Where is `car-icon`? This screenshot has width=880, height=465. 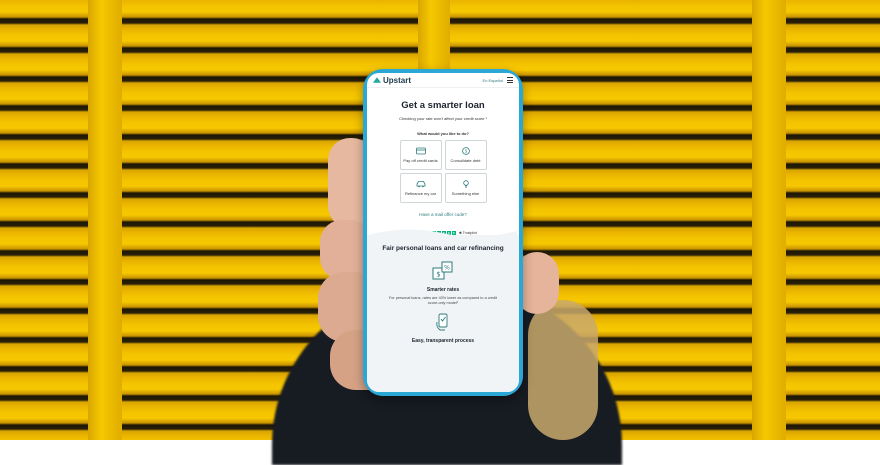 car-icon is located at coordinates (420, 184).